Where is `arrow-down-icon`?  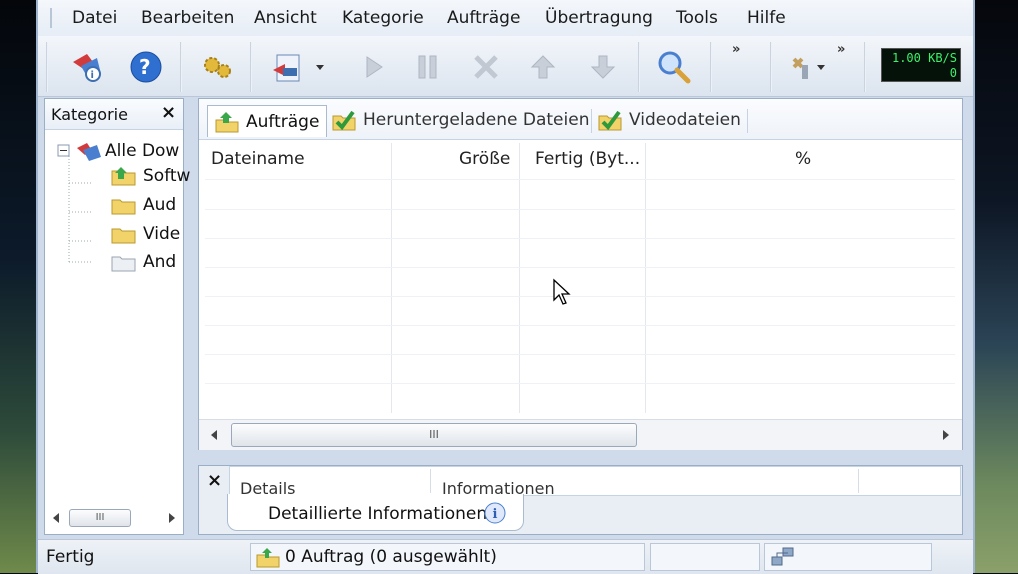
arrow-down-icon is located at coordinates (603, 67).